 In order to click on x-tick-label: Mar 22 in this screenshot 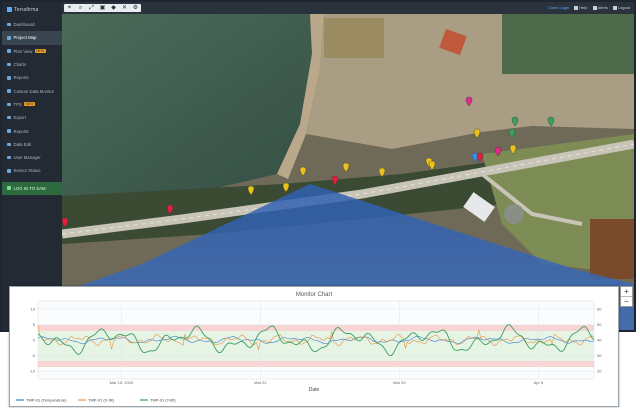, I will do `click(260, 382)`.